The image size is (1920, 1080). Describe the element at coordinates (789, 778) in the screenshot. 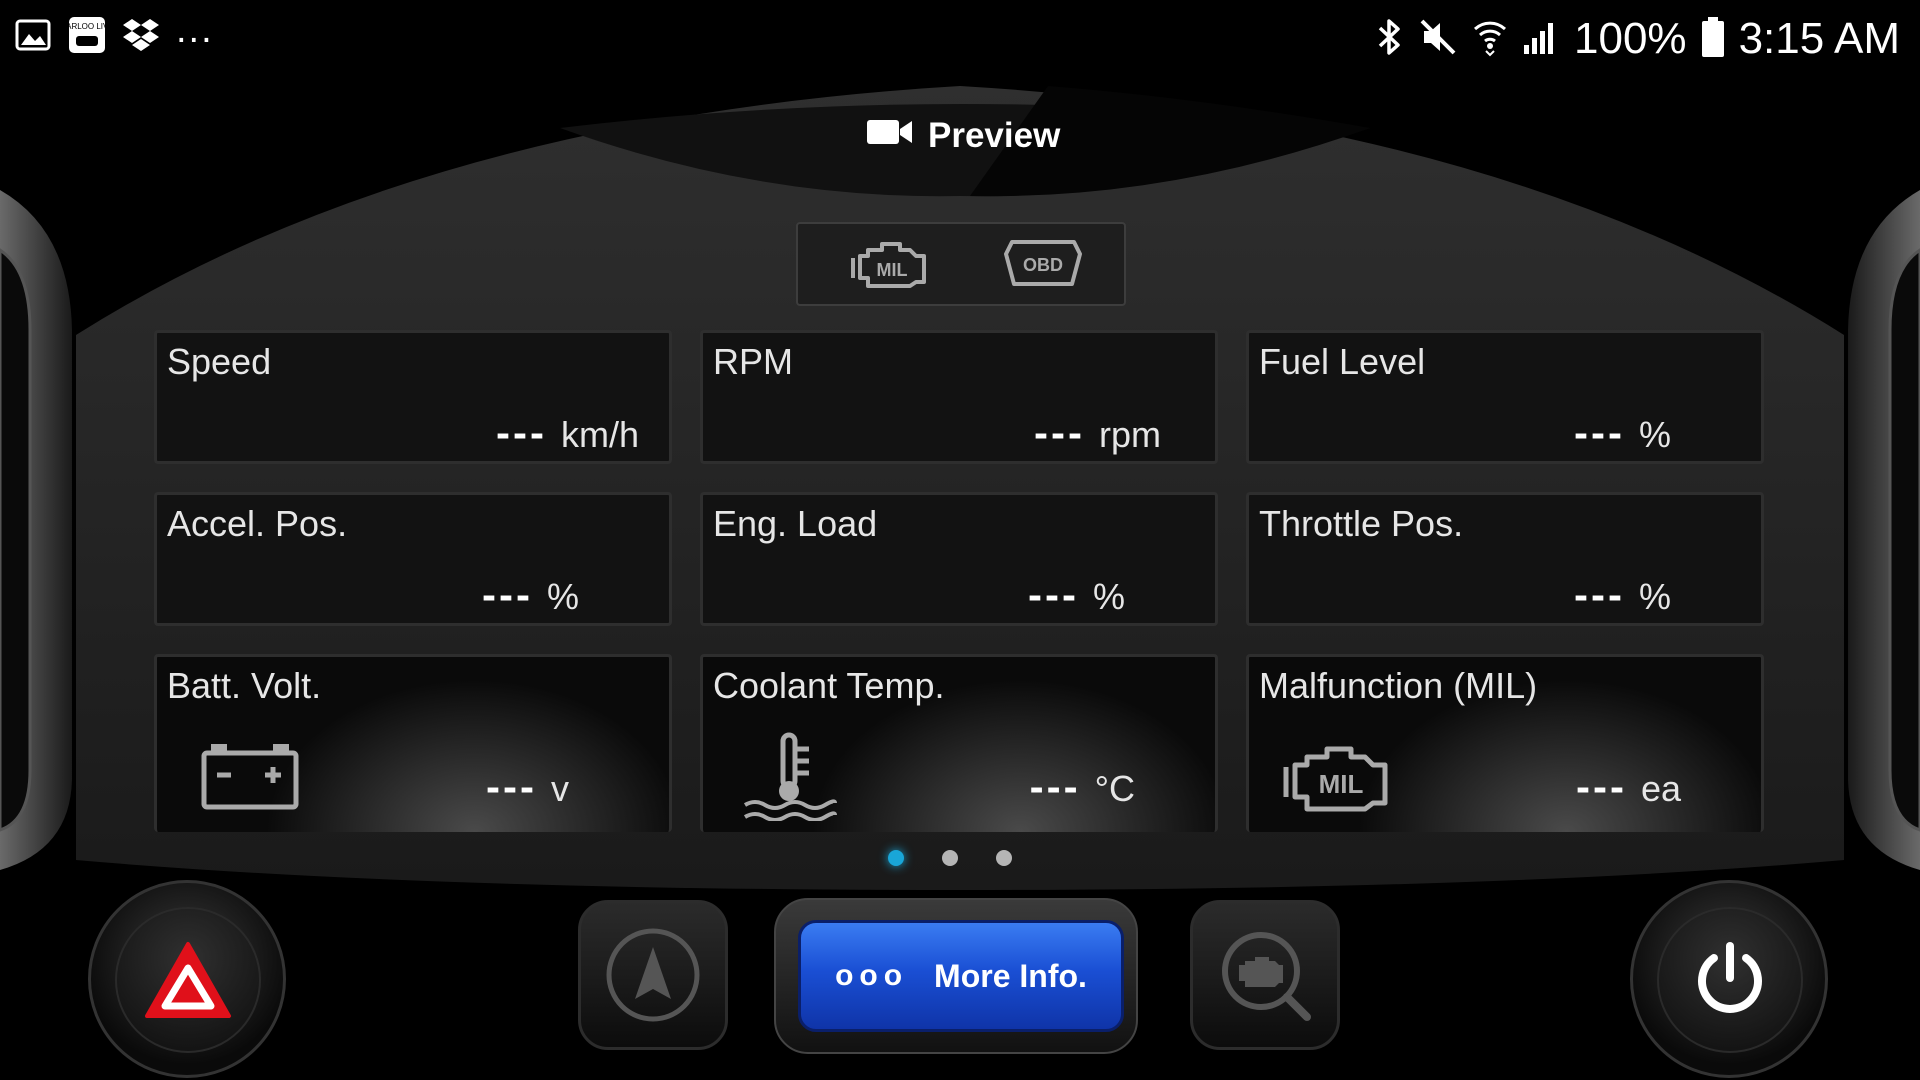

I see `coolant-temp-icon` at that location.